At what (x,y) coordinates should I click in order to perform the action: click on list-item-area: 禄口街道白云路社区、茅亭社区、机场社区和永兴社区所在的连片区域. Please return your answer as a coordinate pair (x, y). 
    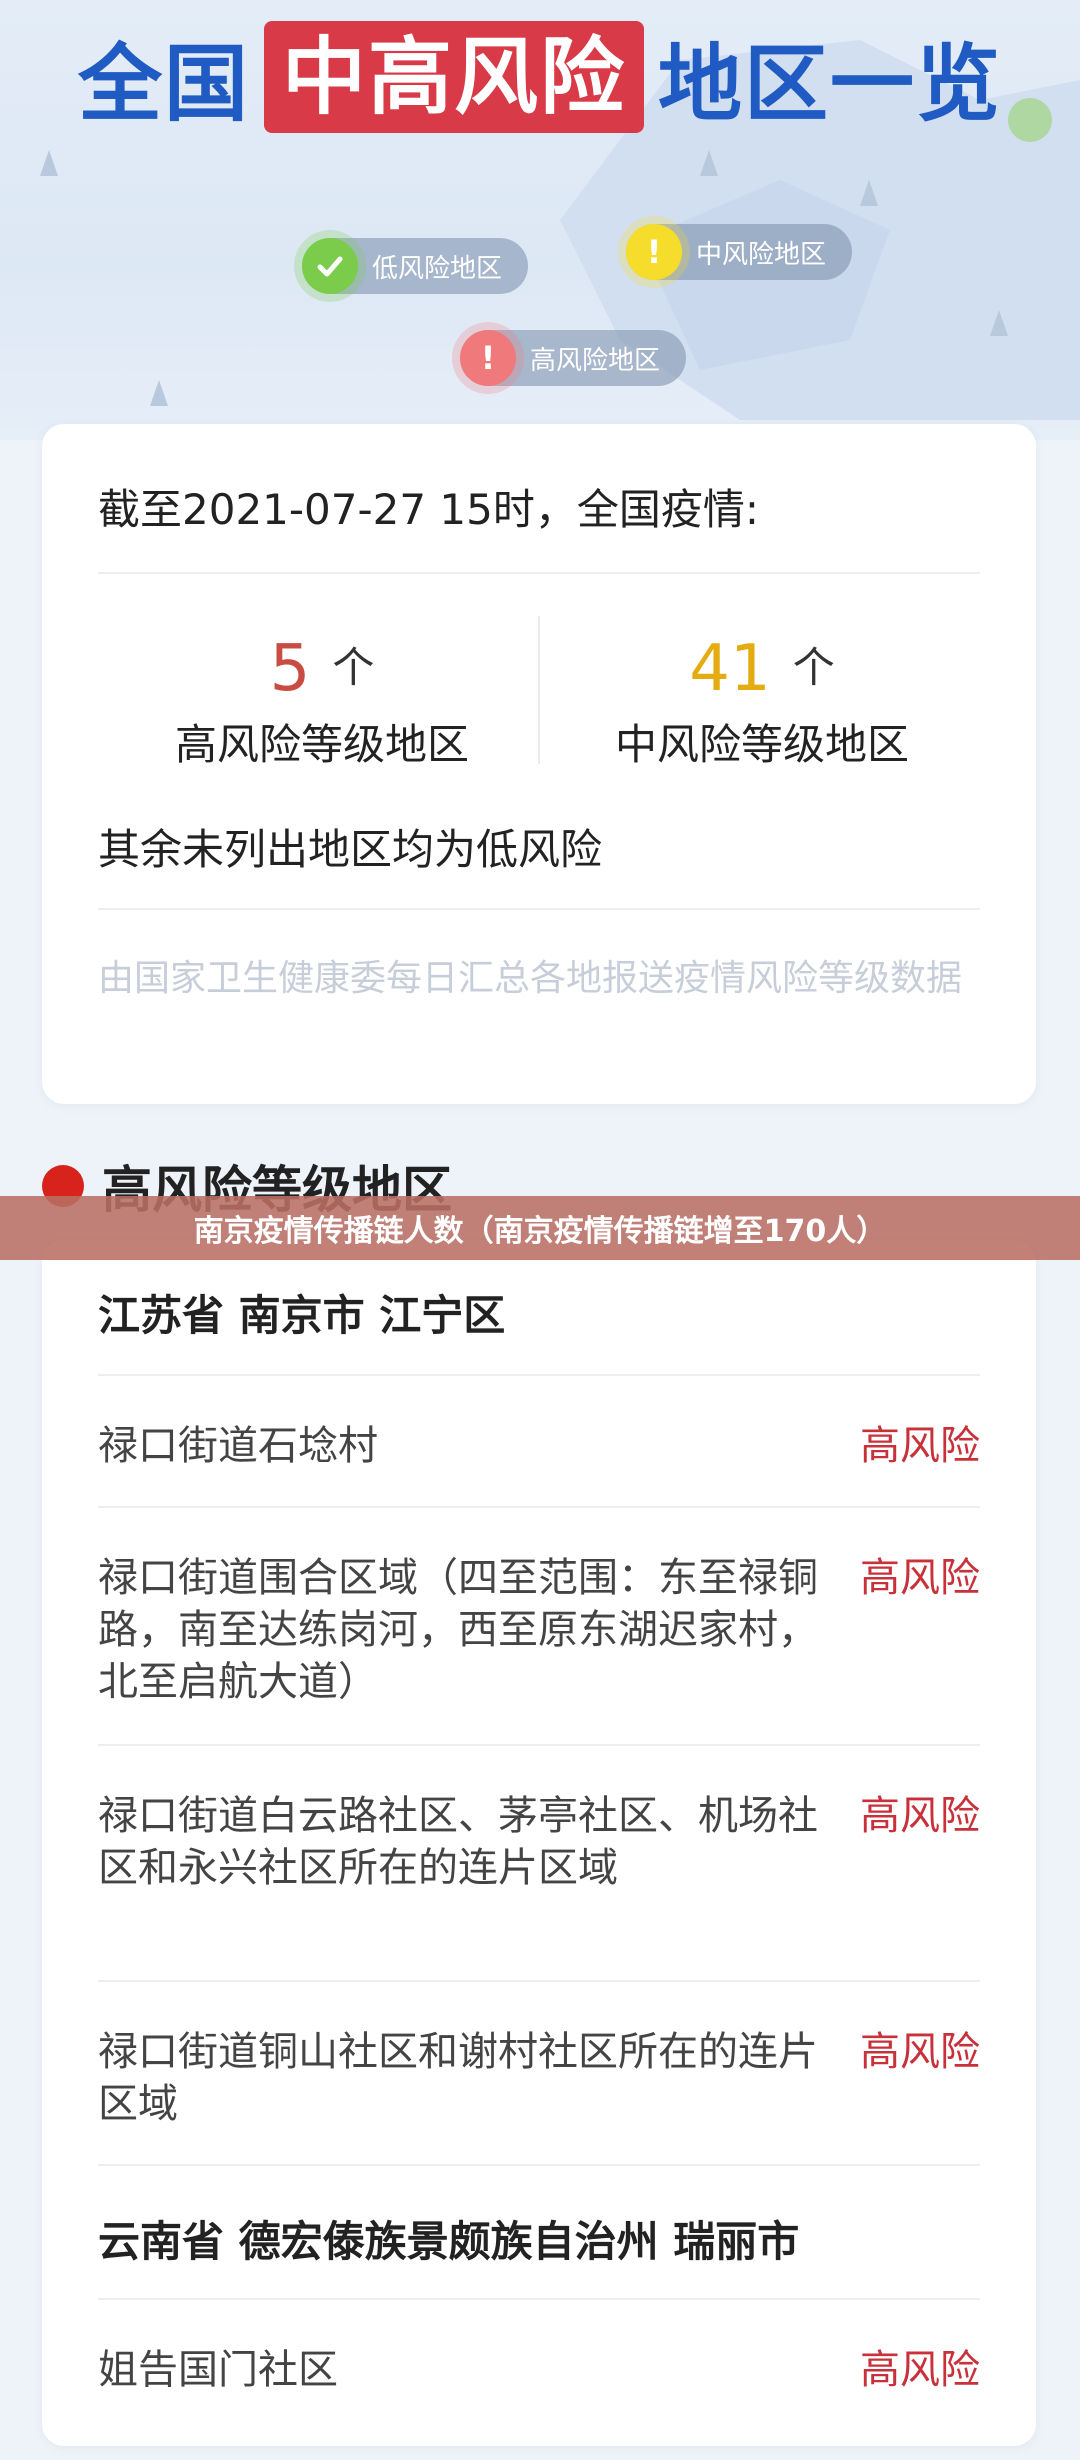
    Looking at the image, I should click on (458, 1842).